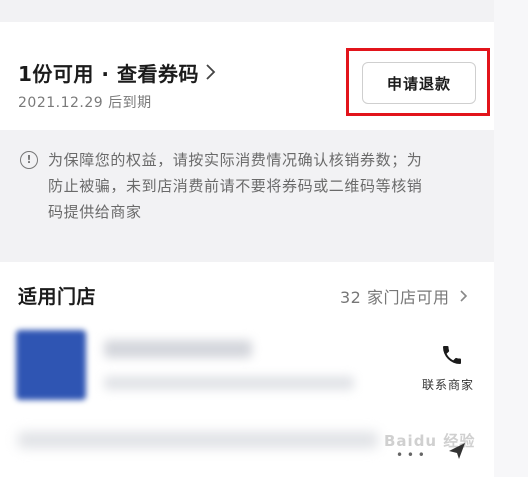  What do you see at coordinates (57, 297) in the screenshot?
I see `stores-title: 适用门店` at bounding box center [57, 297].